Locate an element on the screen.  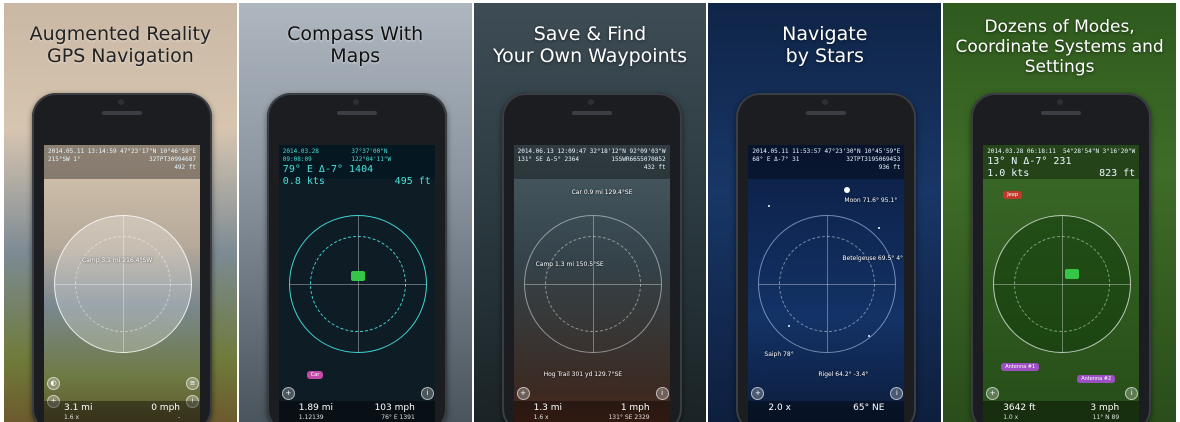
hud-heading: 13° N Δ-7° 231 is located at coordinates (1029, 161).